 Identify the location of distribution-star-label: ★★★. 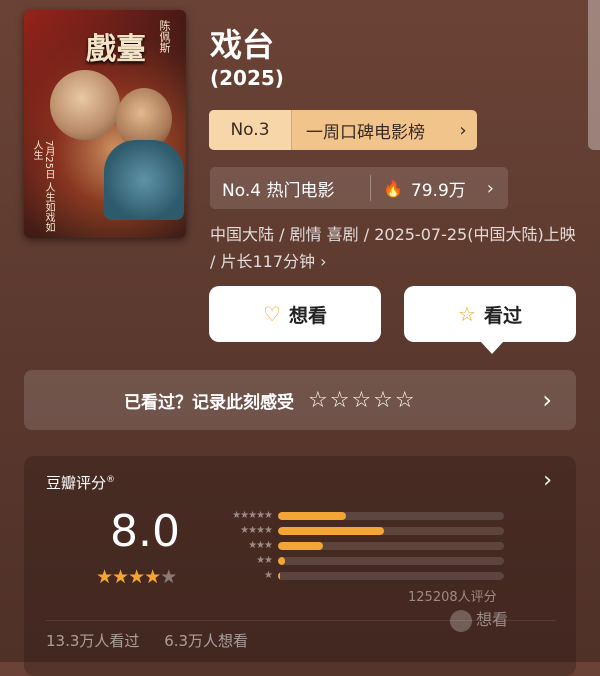
(260, 545).